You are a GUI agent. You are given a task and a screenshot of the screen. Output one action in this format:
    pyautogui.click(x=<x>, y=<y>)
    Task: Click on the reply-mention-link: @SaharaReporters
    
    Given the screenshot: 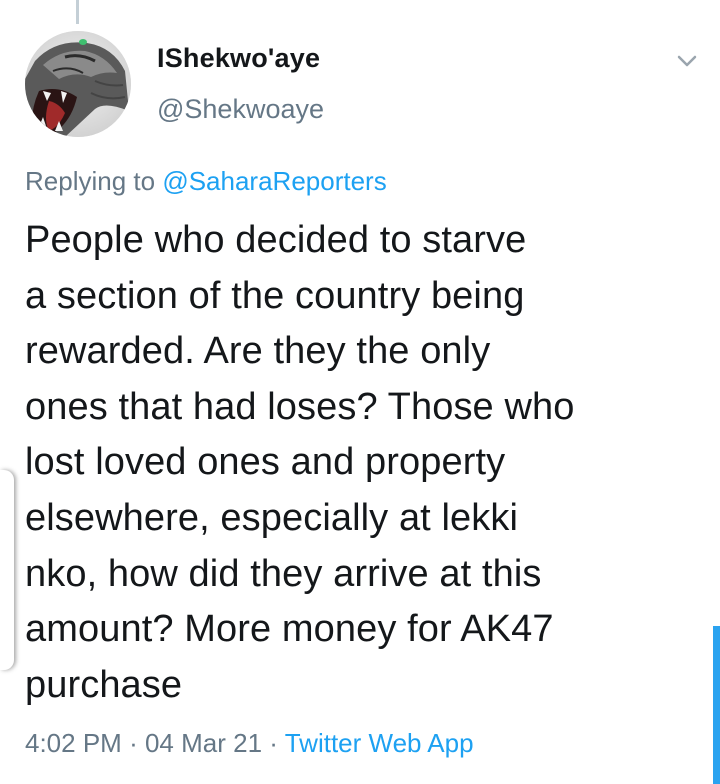 What is the action you would take?
    pyautogui.click(x=274, y=181)
    